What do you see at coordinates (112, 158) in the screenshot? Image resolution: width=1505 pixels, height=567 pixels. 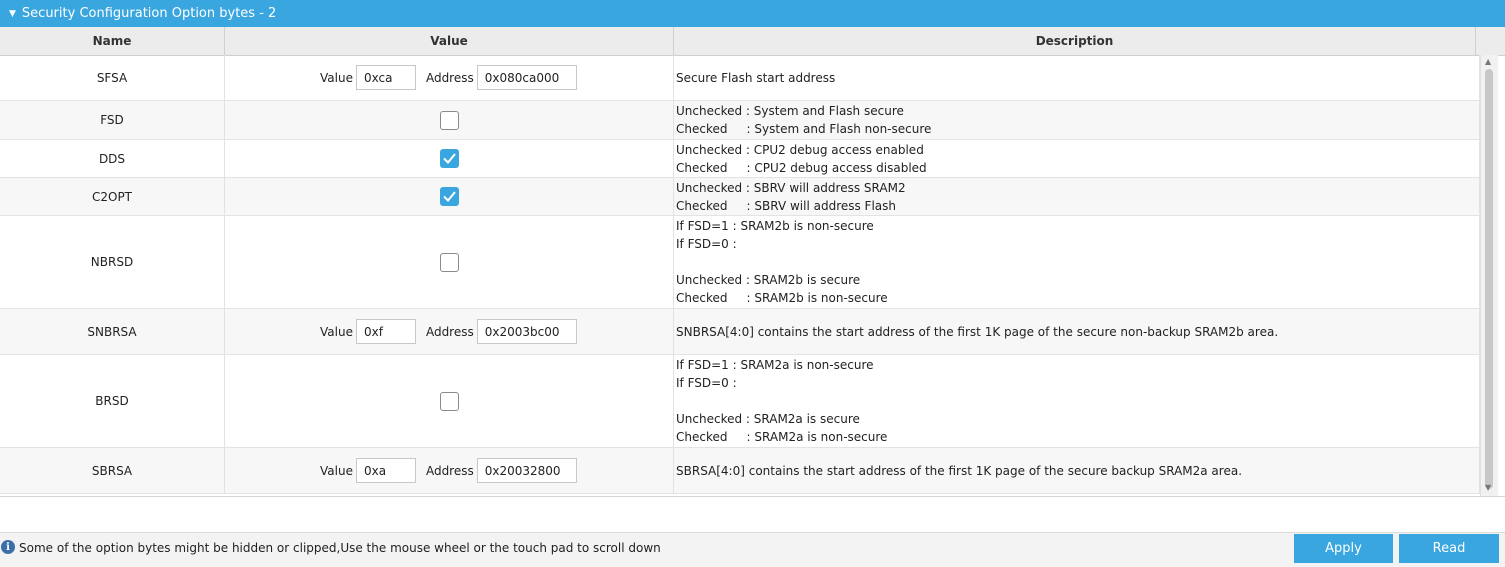 I see `option-name: DDS` at bounding box center [112, 158].